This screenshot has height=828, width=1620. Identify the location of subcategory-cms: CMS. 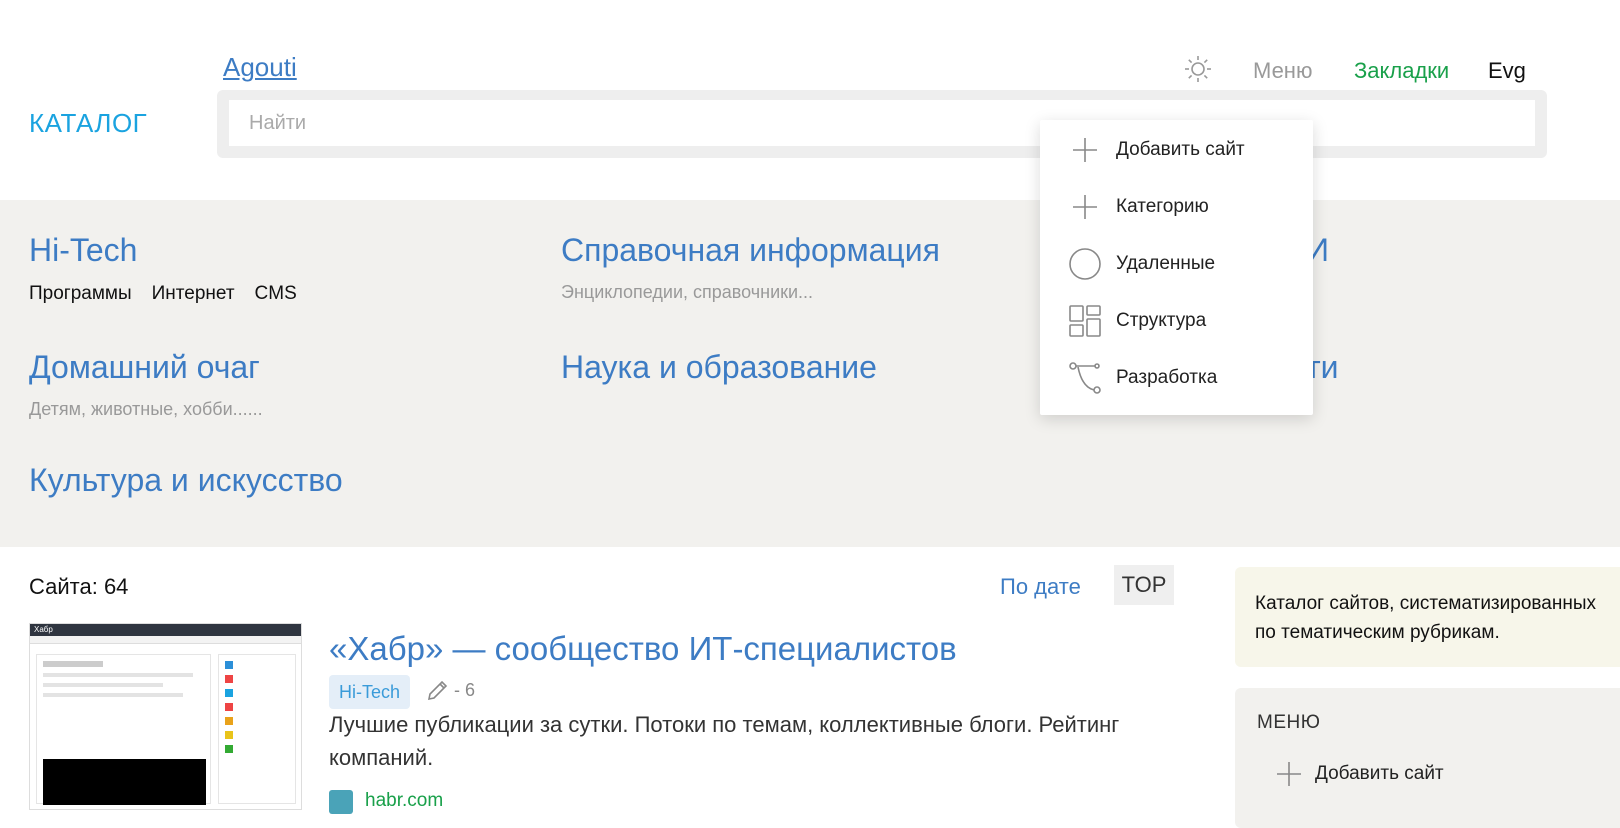
(276, 293).